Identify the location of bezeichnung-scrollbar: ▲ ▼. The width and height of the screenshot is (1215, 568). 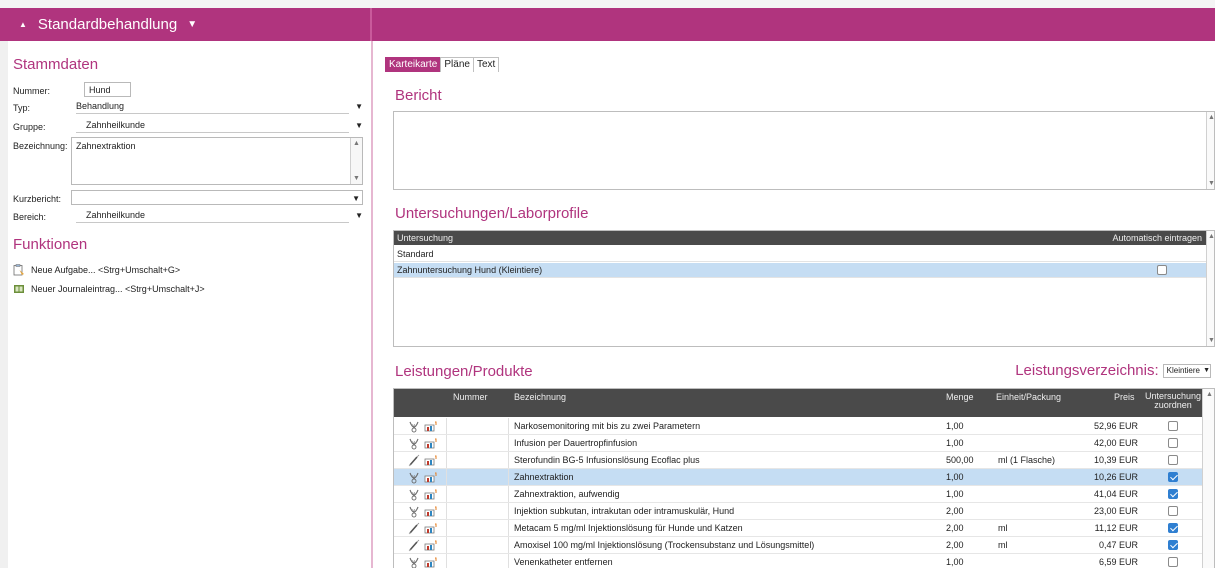
(356, 161).